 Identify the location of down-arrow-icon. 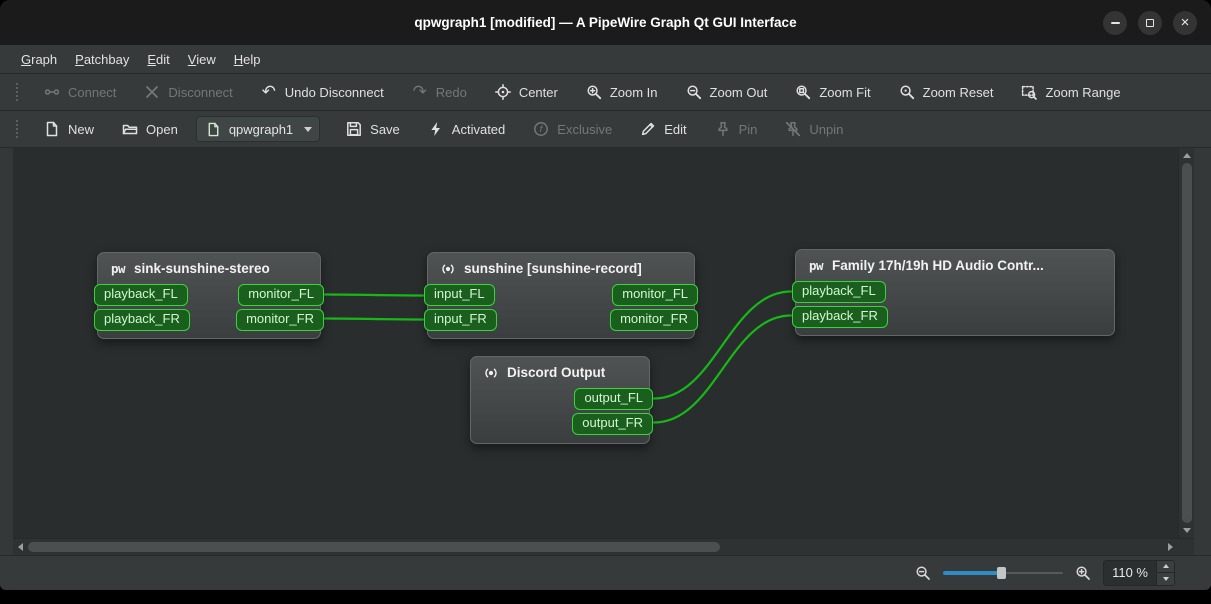
(1165, 578).